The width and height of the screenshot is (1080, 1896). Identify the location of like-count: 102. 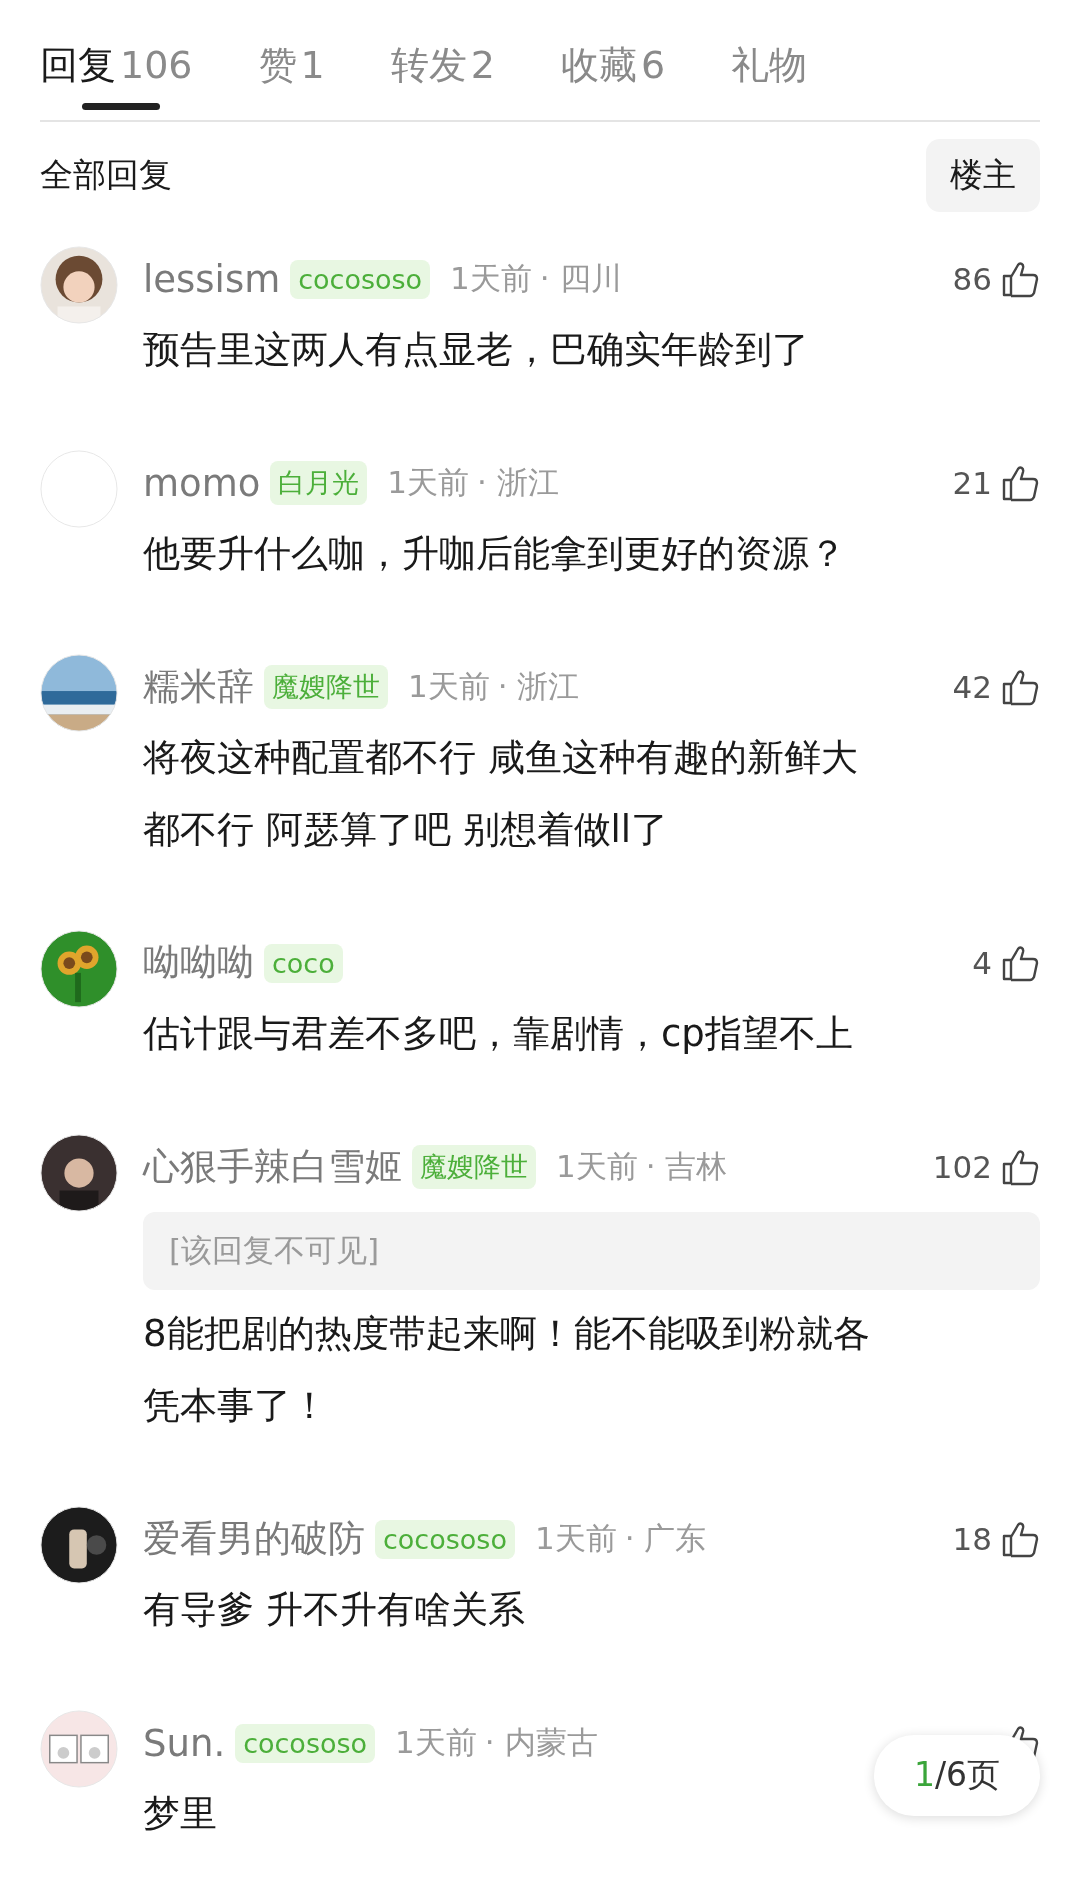
(962, 1167).